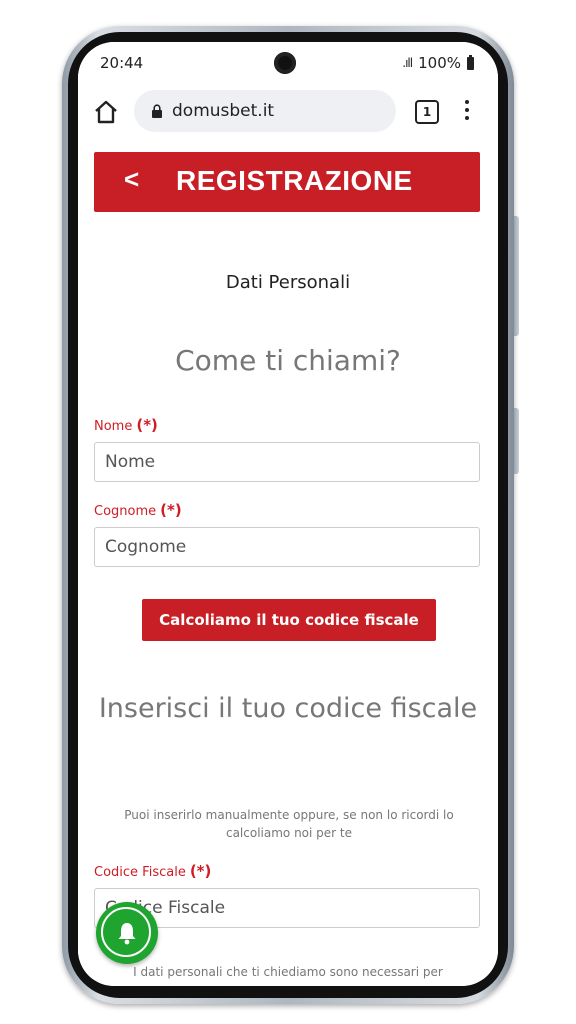 The width and height of the screenshot is (576, 1024). I want to click on calculate-fiscal-code-button: Calcoliamo il tuo codice fiscale, so click(289, 620).